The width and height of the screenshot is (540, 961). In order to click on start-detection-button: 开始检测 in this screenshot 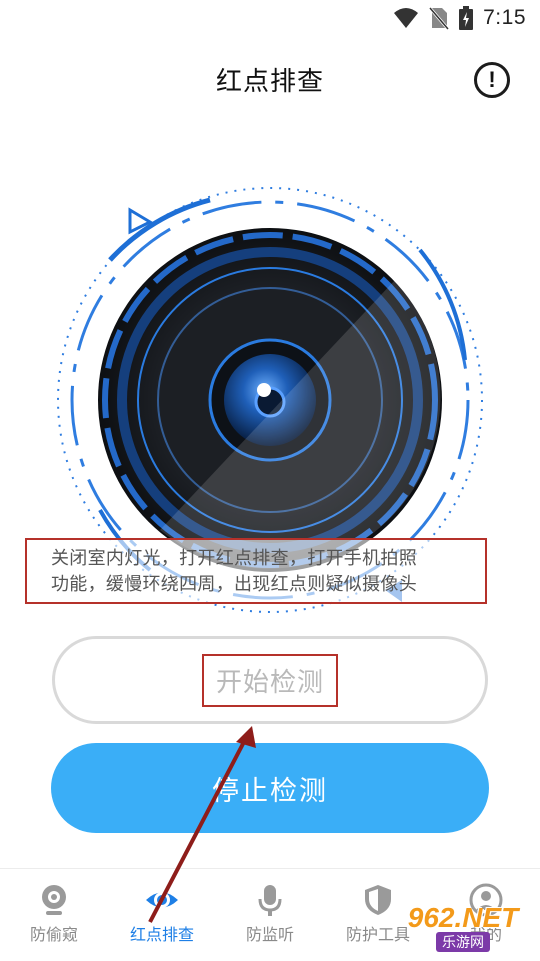, I will do `click(270, 680)`.